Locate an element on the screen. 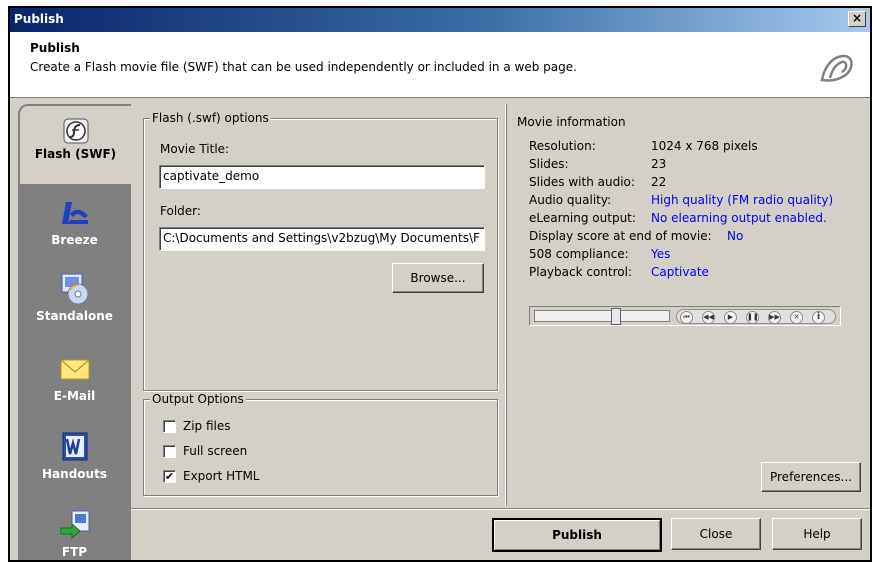 The height and width of the screenshot is (562, 872). playbar-progress-track is located at coordinates (602, 316).